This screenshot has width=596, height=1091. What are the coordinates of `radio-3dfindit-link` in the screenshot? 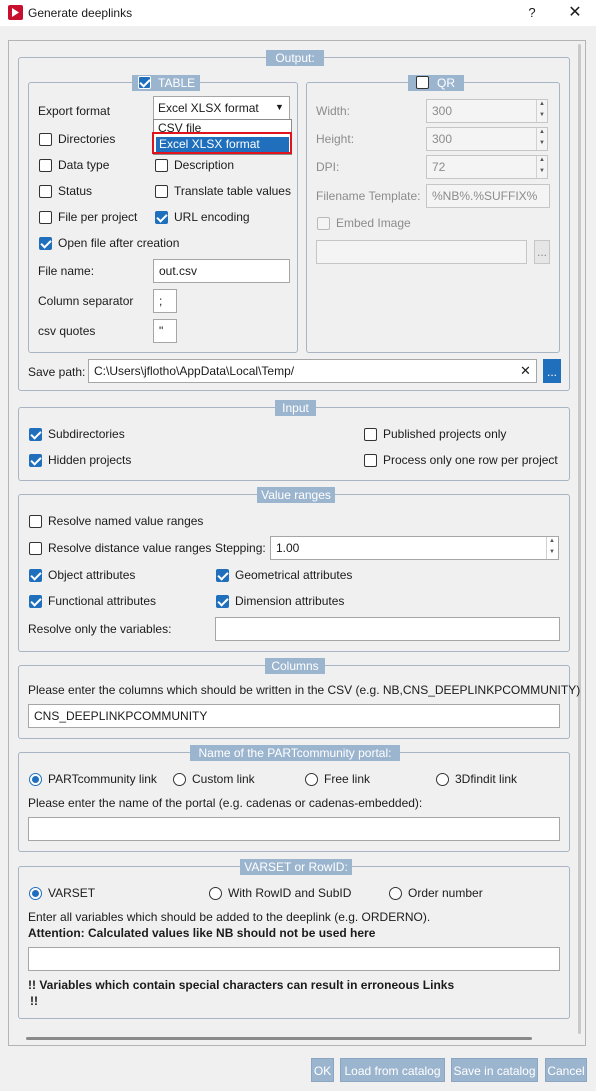 It's located at (442, 779).